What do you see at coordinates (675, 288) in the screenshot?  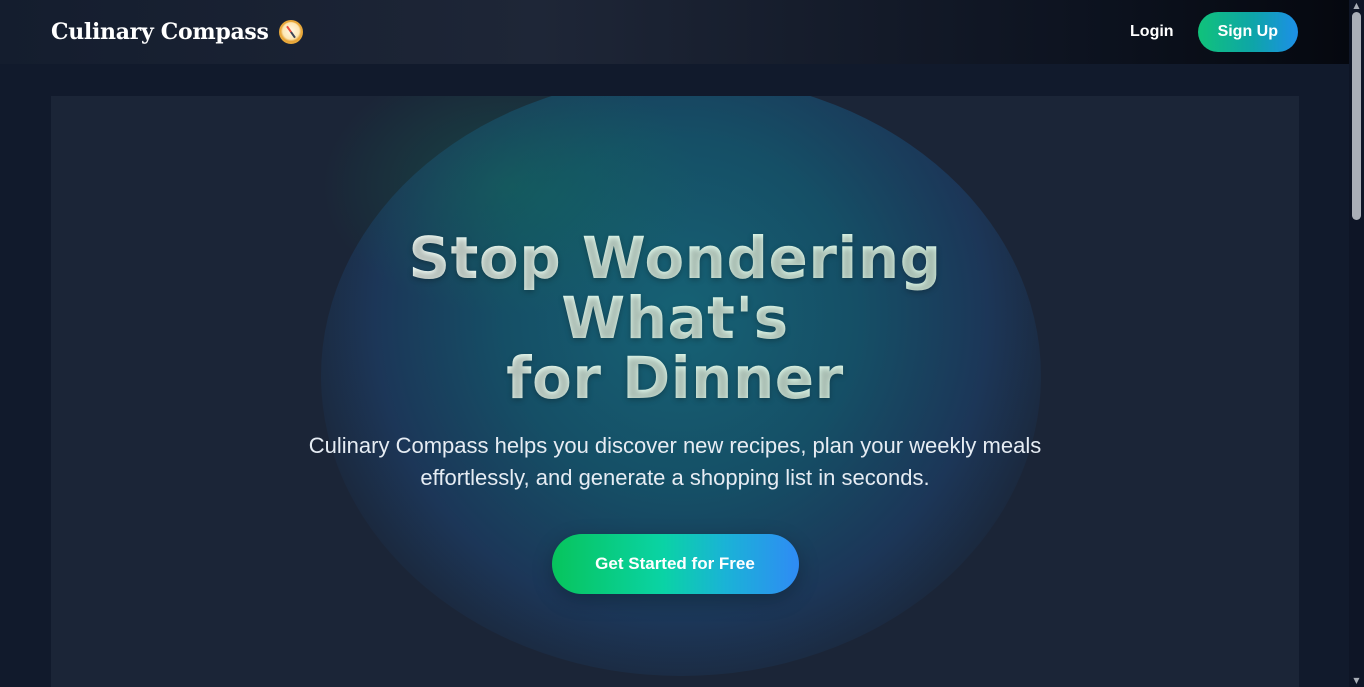 I see `hero-title-line-1: Stop Wondering What's` at bounding box center [675, 288].